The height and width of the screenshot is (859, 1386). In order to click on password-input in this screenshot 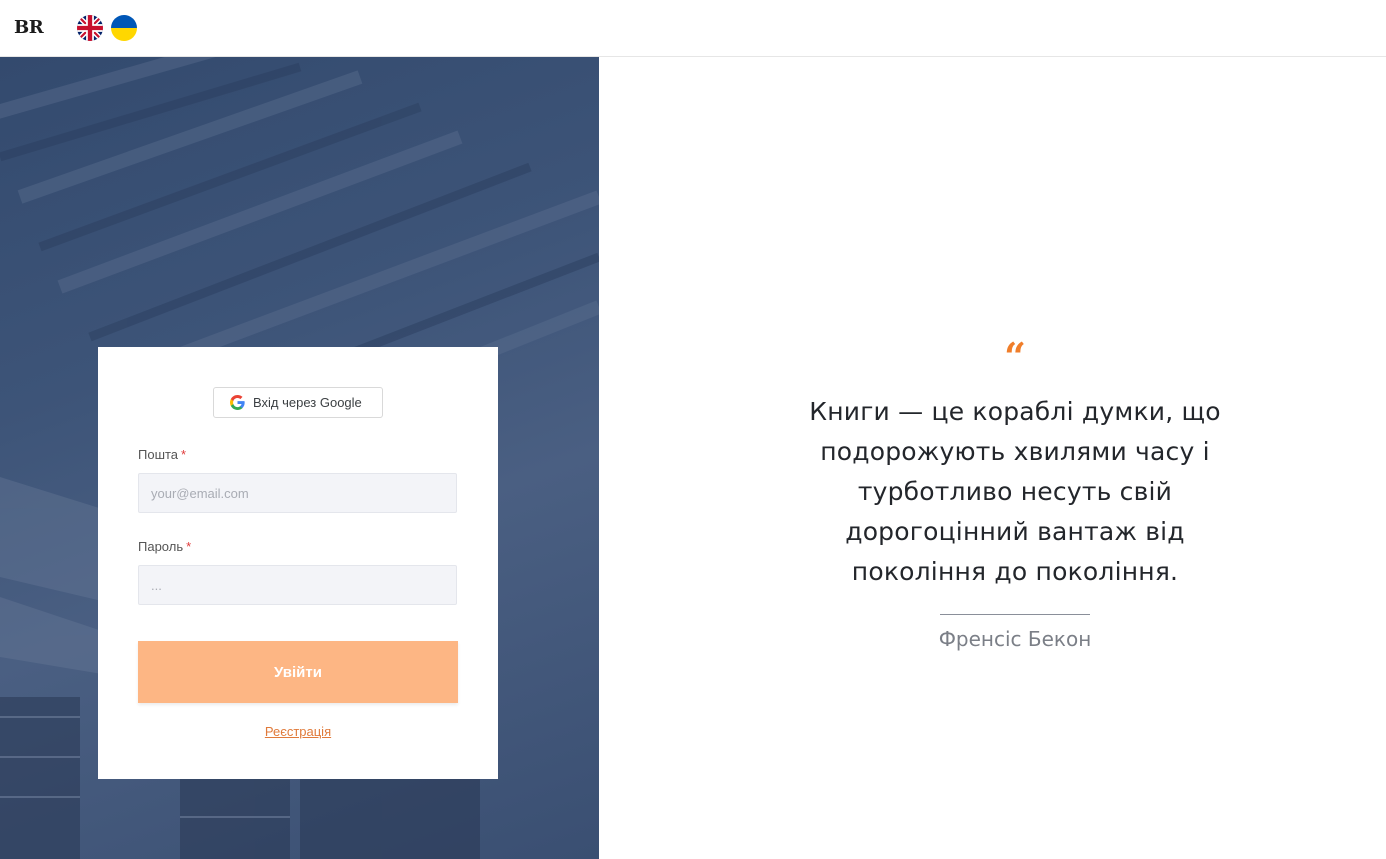, I will do `click(297, 585)`.